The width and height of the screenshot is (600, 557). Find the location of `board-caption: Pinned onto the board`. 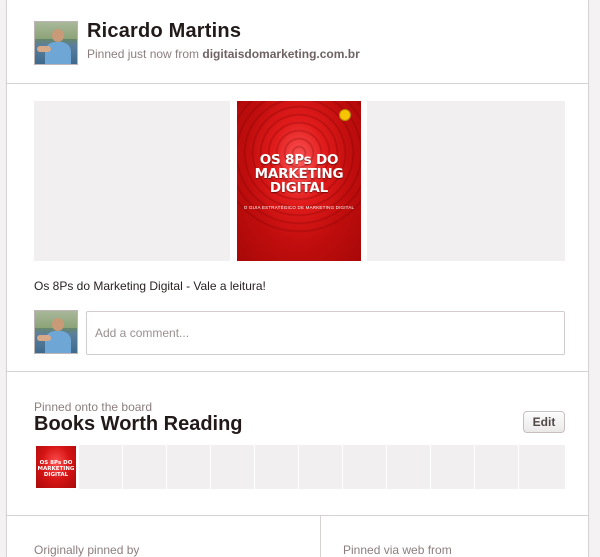

board-caption: Pinned onto the board is located at coordinates (93, 407).